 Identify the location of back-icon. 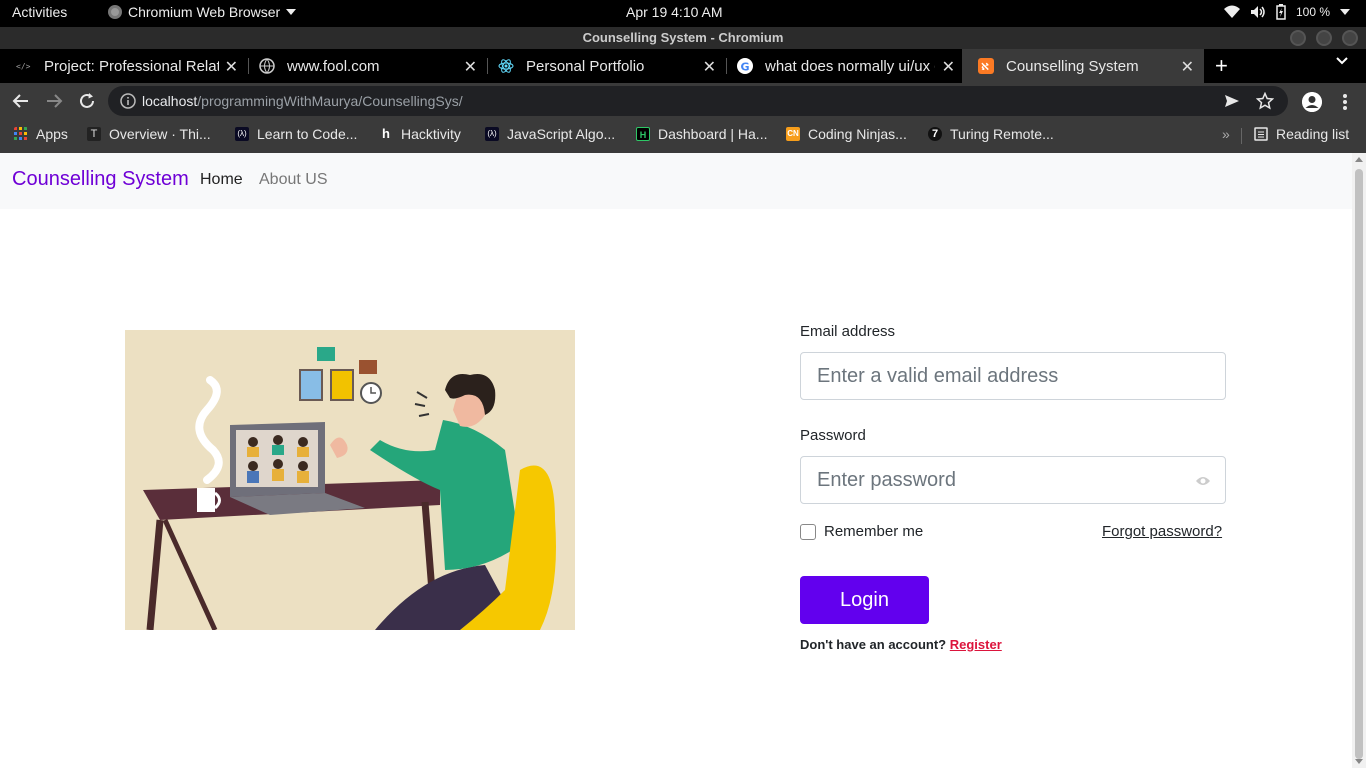
(21, 101).